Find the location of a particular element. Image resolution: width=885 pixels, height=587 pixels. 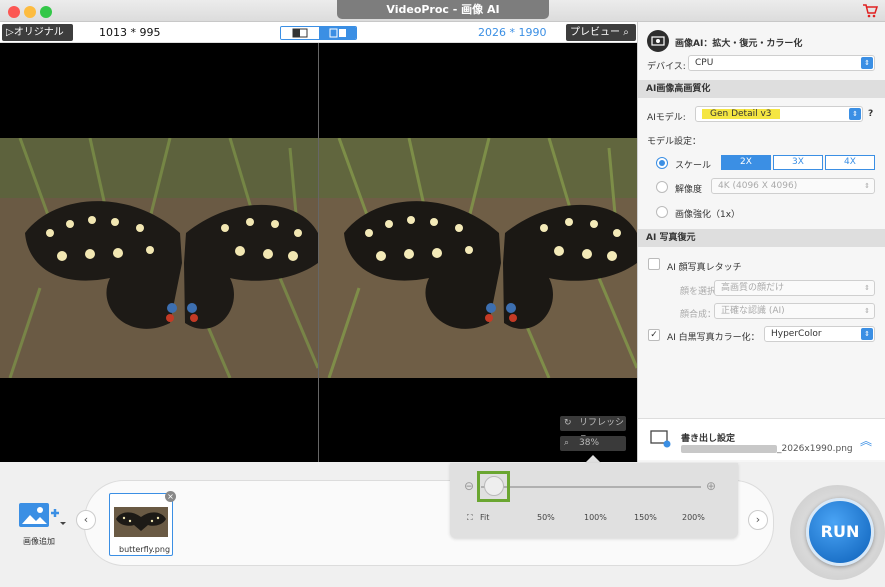

export-path-blurred is located at coordinates (729, 449).